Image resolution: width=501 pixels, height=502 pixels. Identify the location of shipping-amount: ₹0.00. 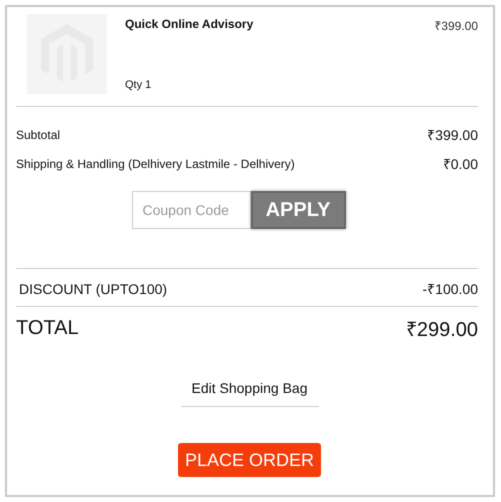
(460, 164).